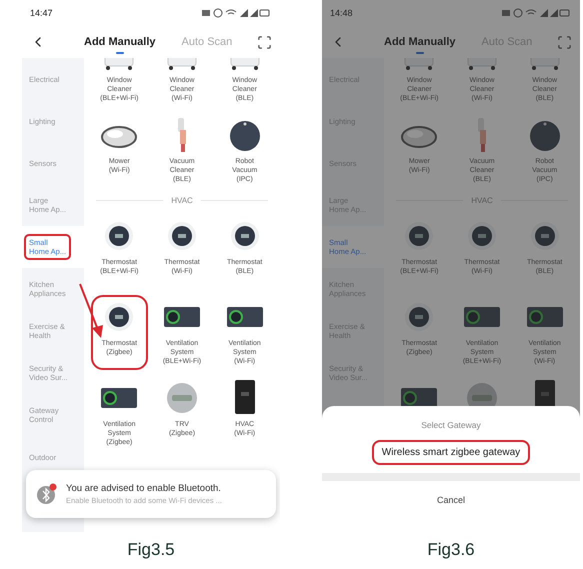  Describe the element at coordinates (451, 550) in the screenshot. I see `figure-caption: Fig3.6` at that location.